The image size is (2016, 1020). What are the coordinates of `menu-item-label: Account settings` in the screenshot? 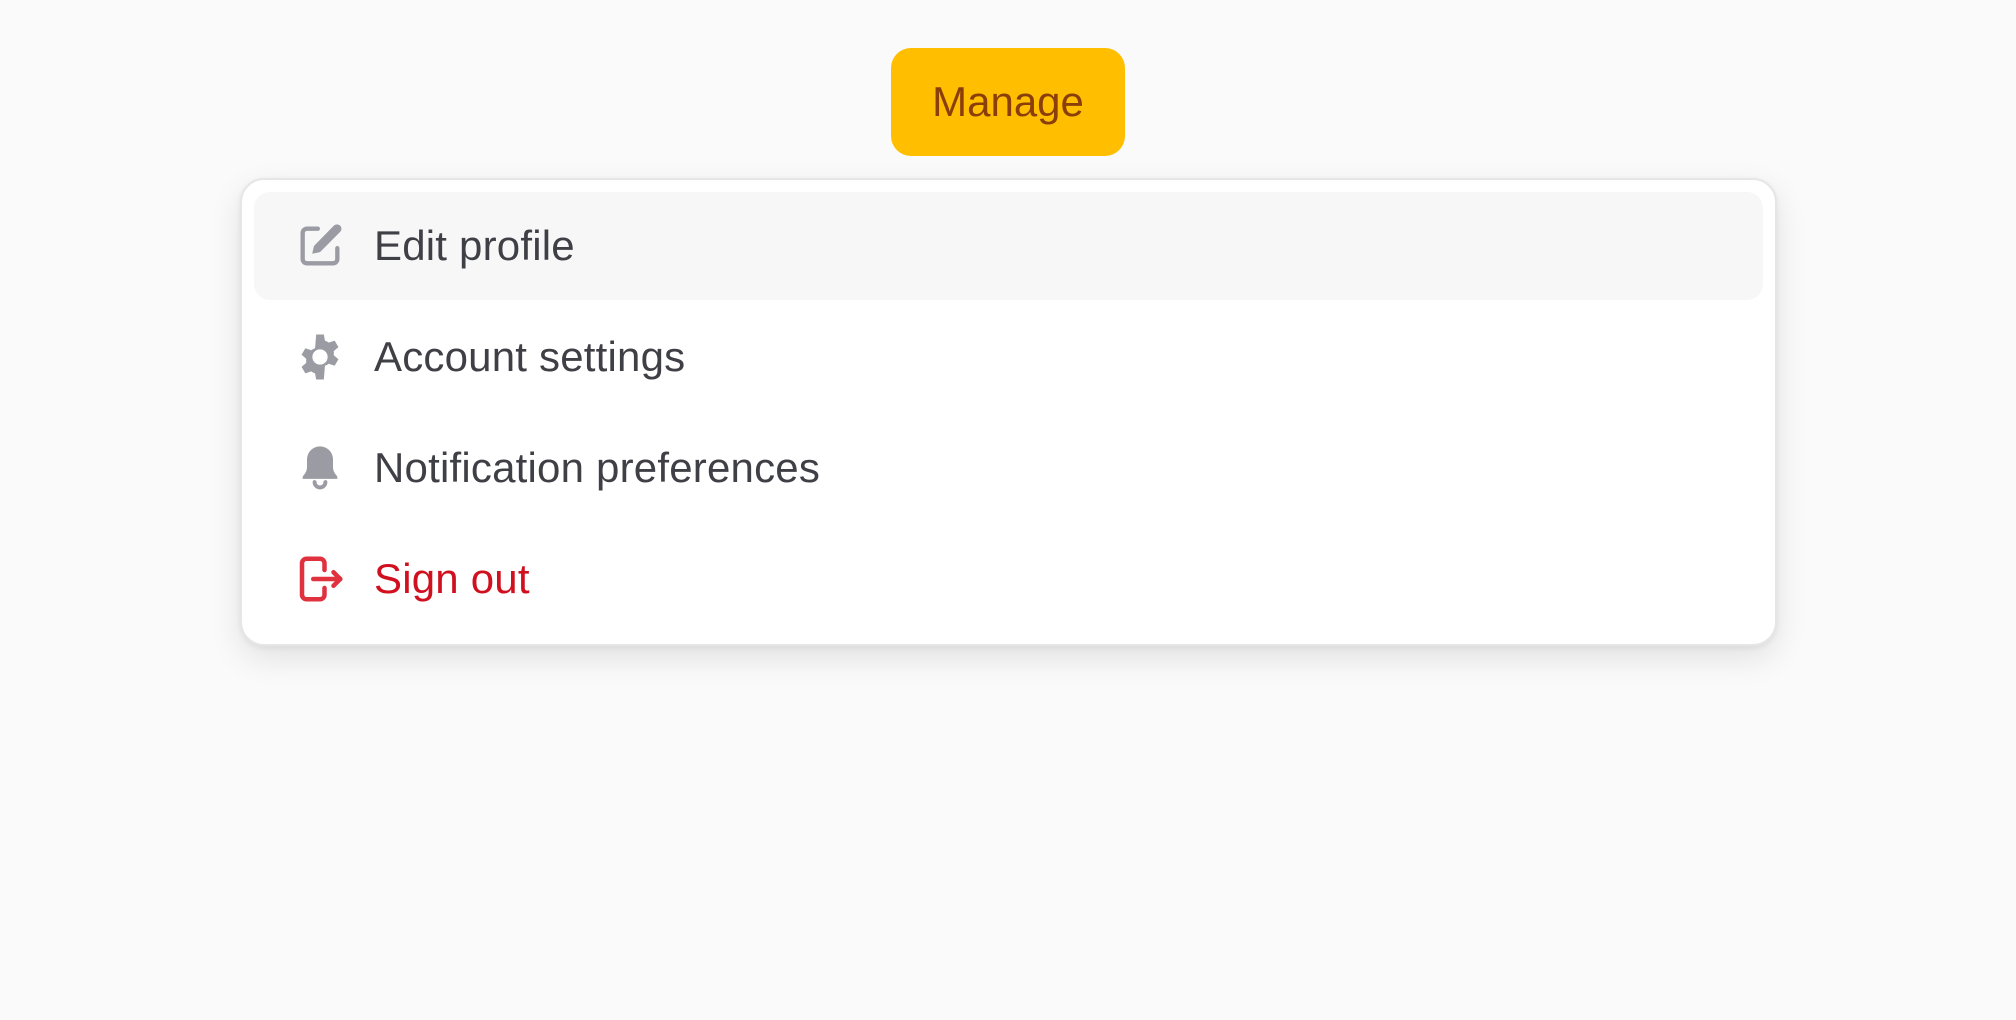 It's located at (530, 356).